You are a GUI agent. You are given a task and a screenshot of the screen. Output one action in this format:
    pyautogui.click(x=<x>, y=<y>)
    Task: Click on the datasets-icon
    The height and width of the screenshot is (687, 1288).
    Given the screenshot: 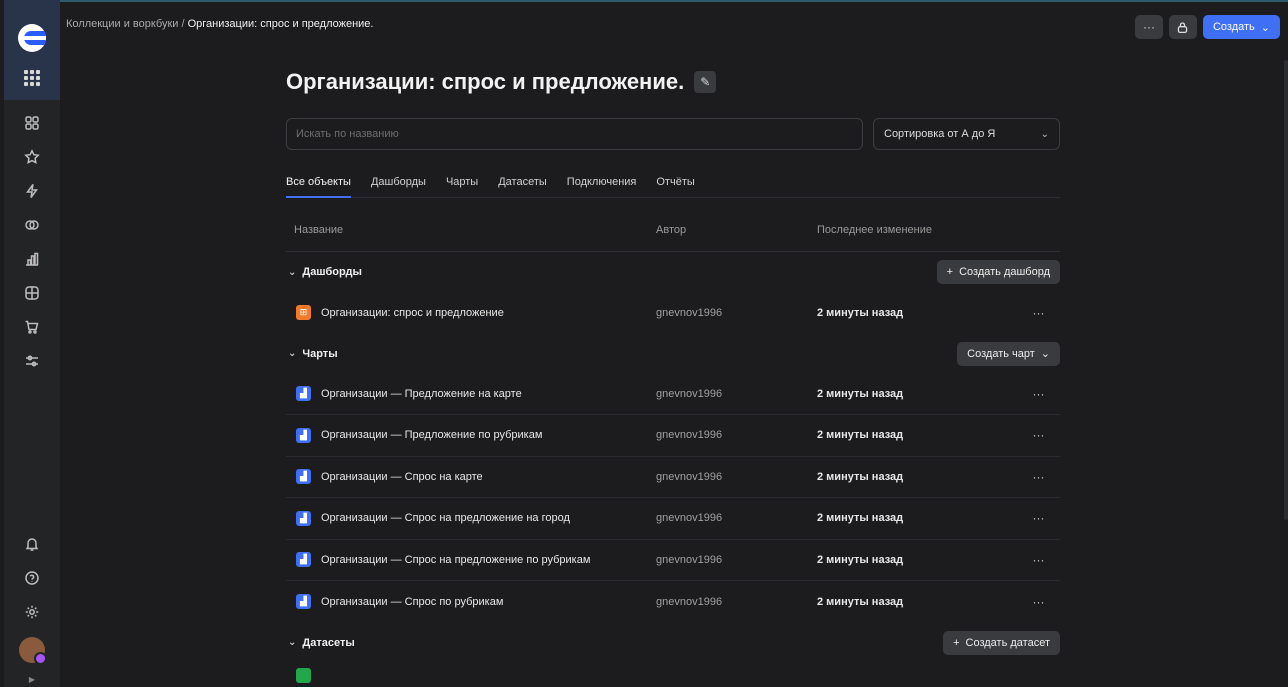 What is the action you would take?
    pyautogui.click(x=32, y=225)
    